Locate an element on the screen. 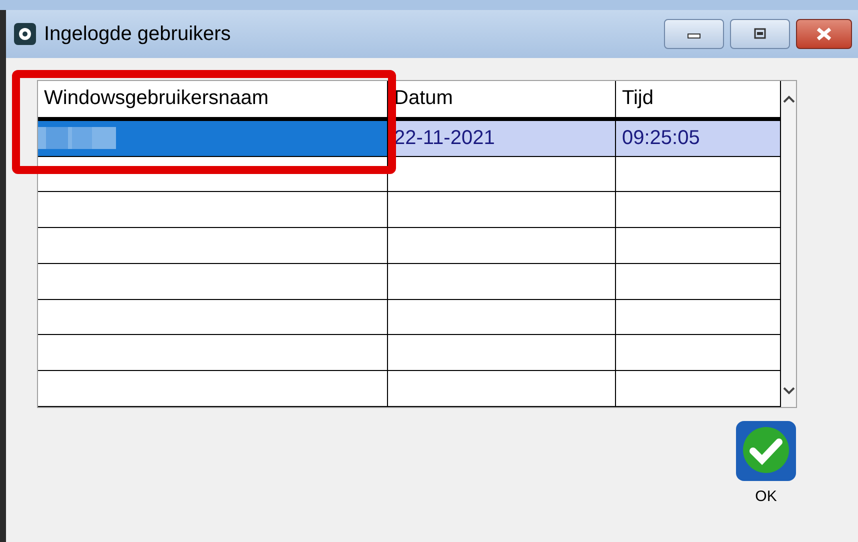 The height and width of the screenshot is (542, 858). close-icon is located at coordinates (824, 34).